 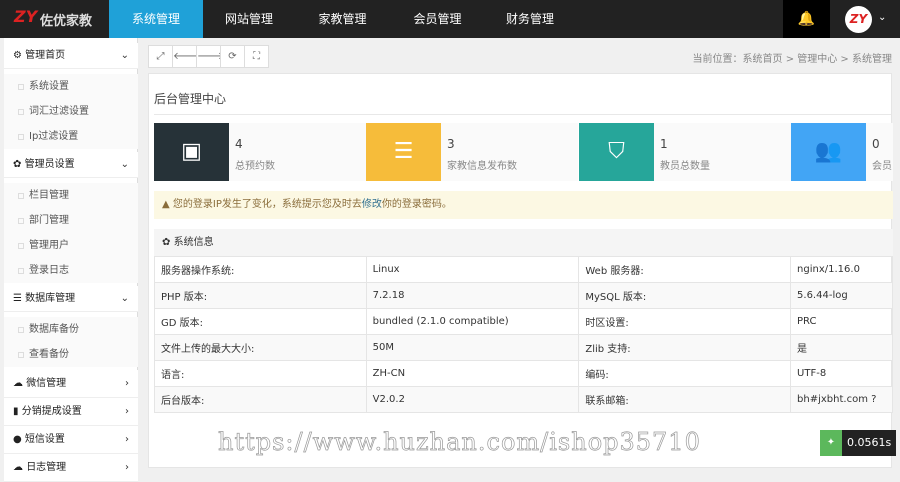 I want to click on sidebar-item: 数据库备份, so click(x=71, y=329).